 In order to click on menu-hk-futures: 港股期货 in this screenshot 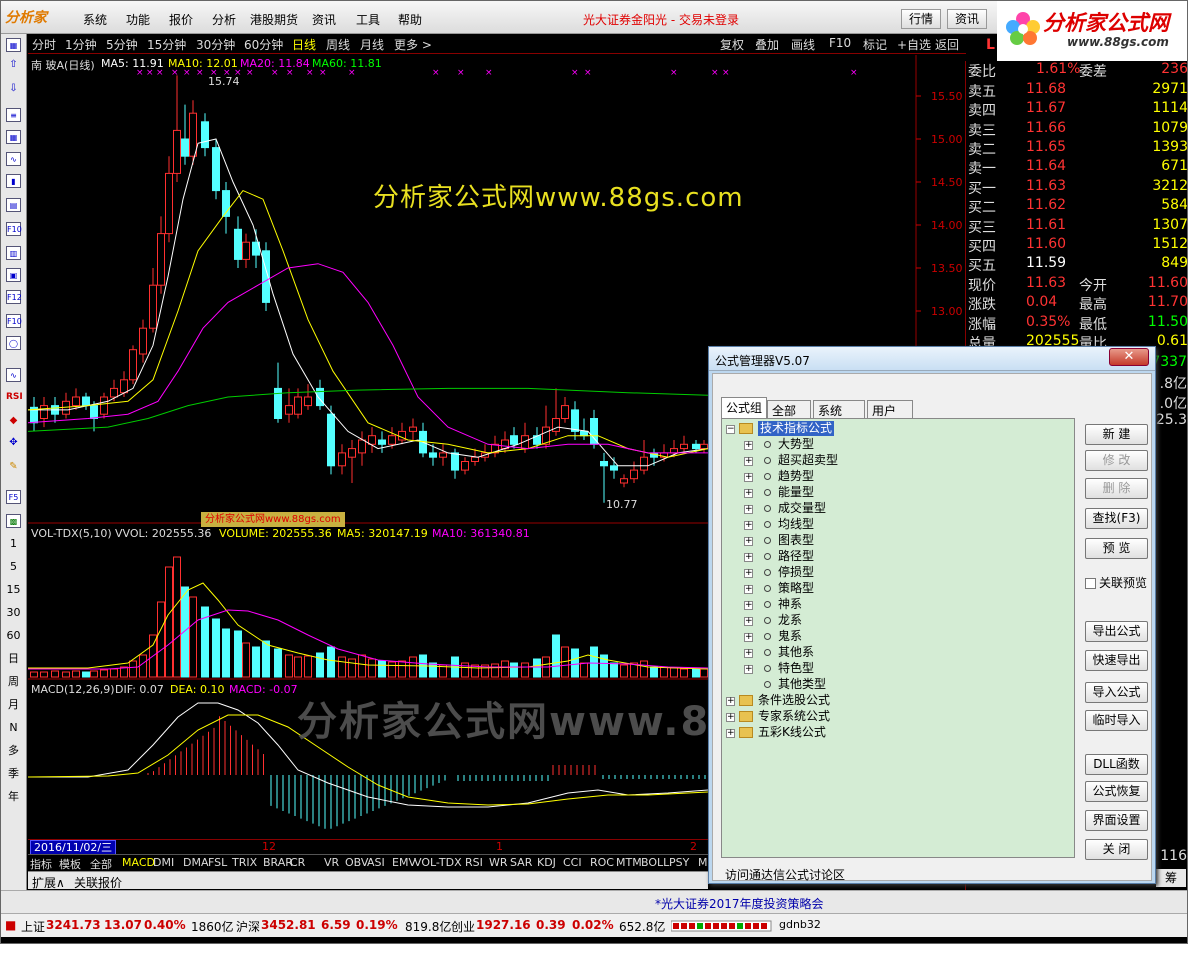, I will do `click(274, 19)`.